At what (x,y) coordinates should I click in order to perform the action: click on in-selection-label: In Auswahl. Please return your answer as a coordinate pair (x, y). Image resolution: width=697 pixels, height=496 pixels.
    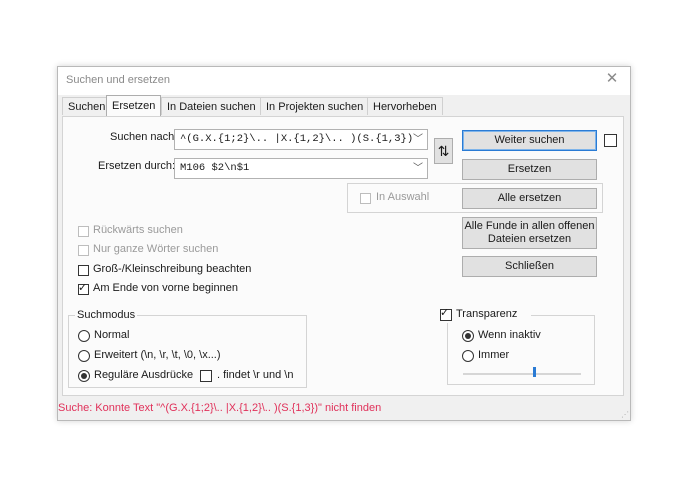
    Looking at the image, I should click on (403, 197).